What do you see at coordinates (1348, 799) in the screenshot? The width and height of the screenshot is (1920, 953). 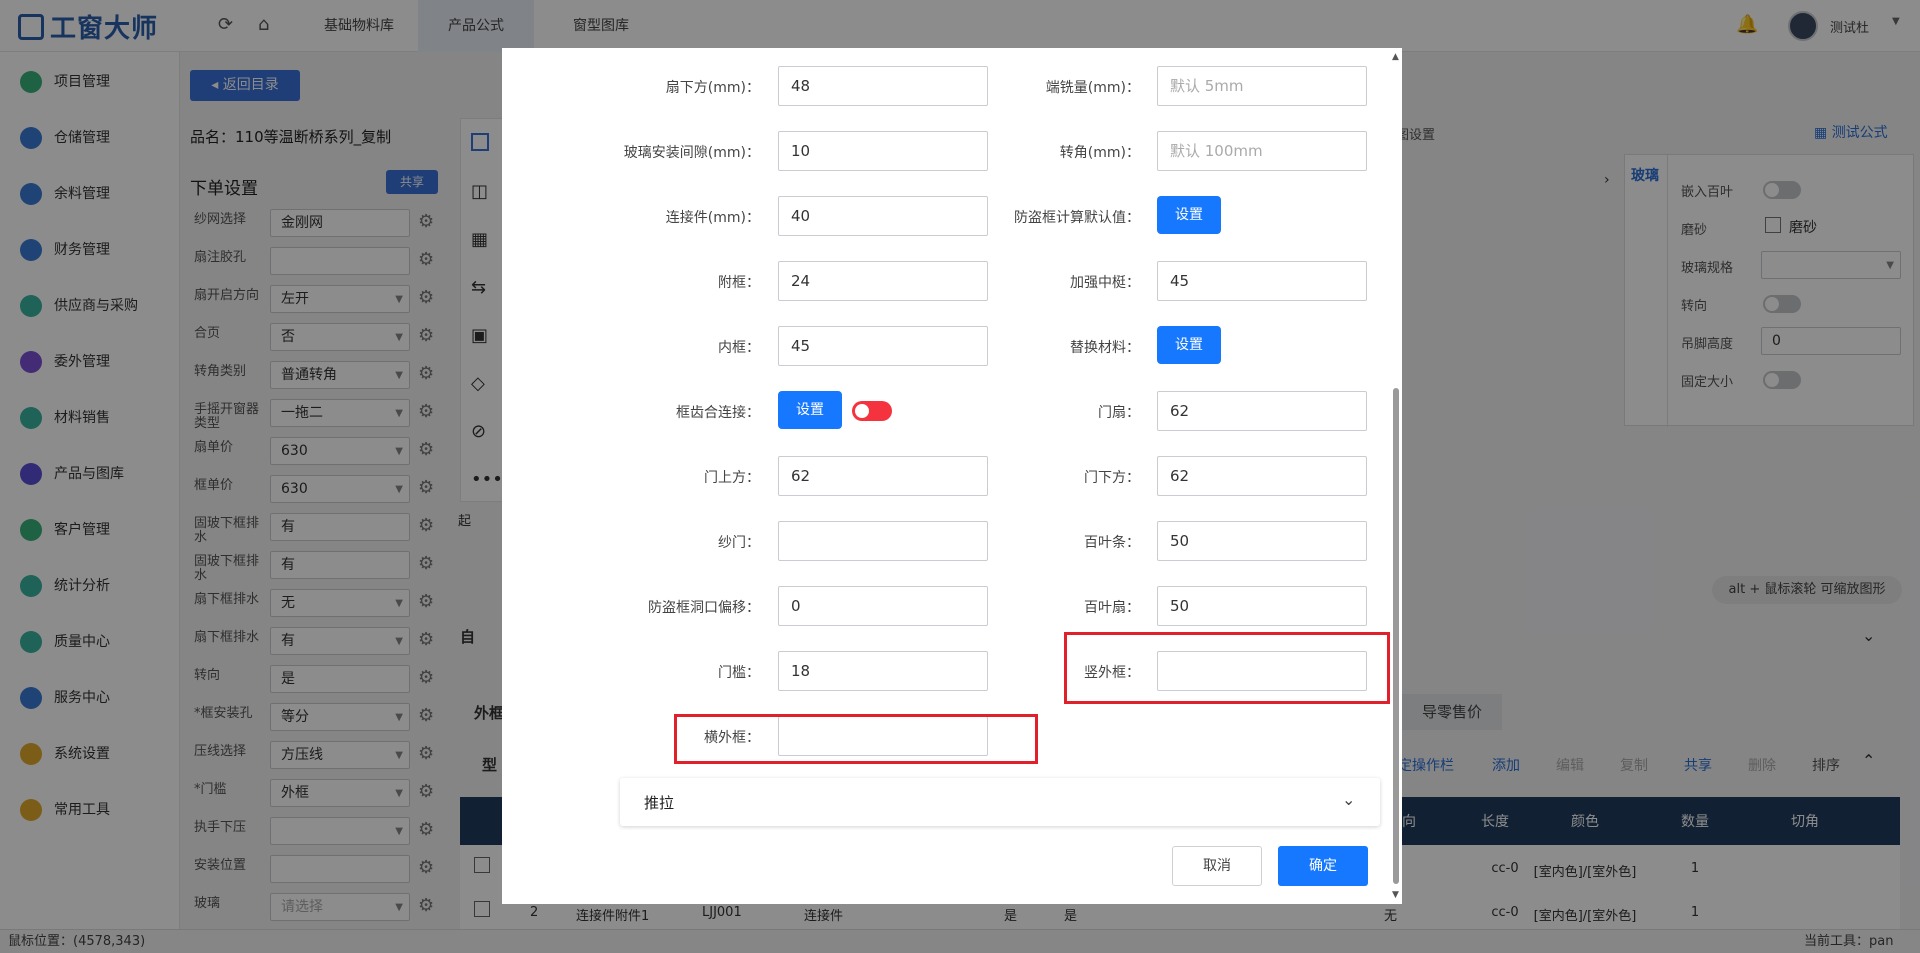 I see `chevron-down-icon: ⌄` at bounding box center [1348, 799].